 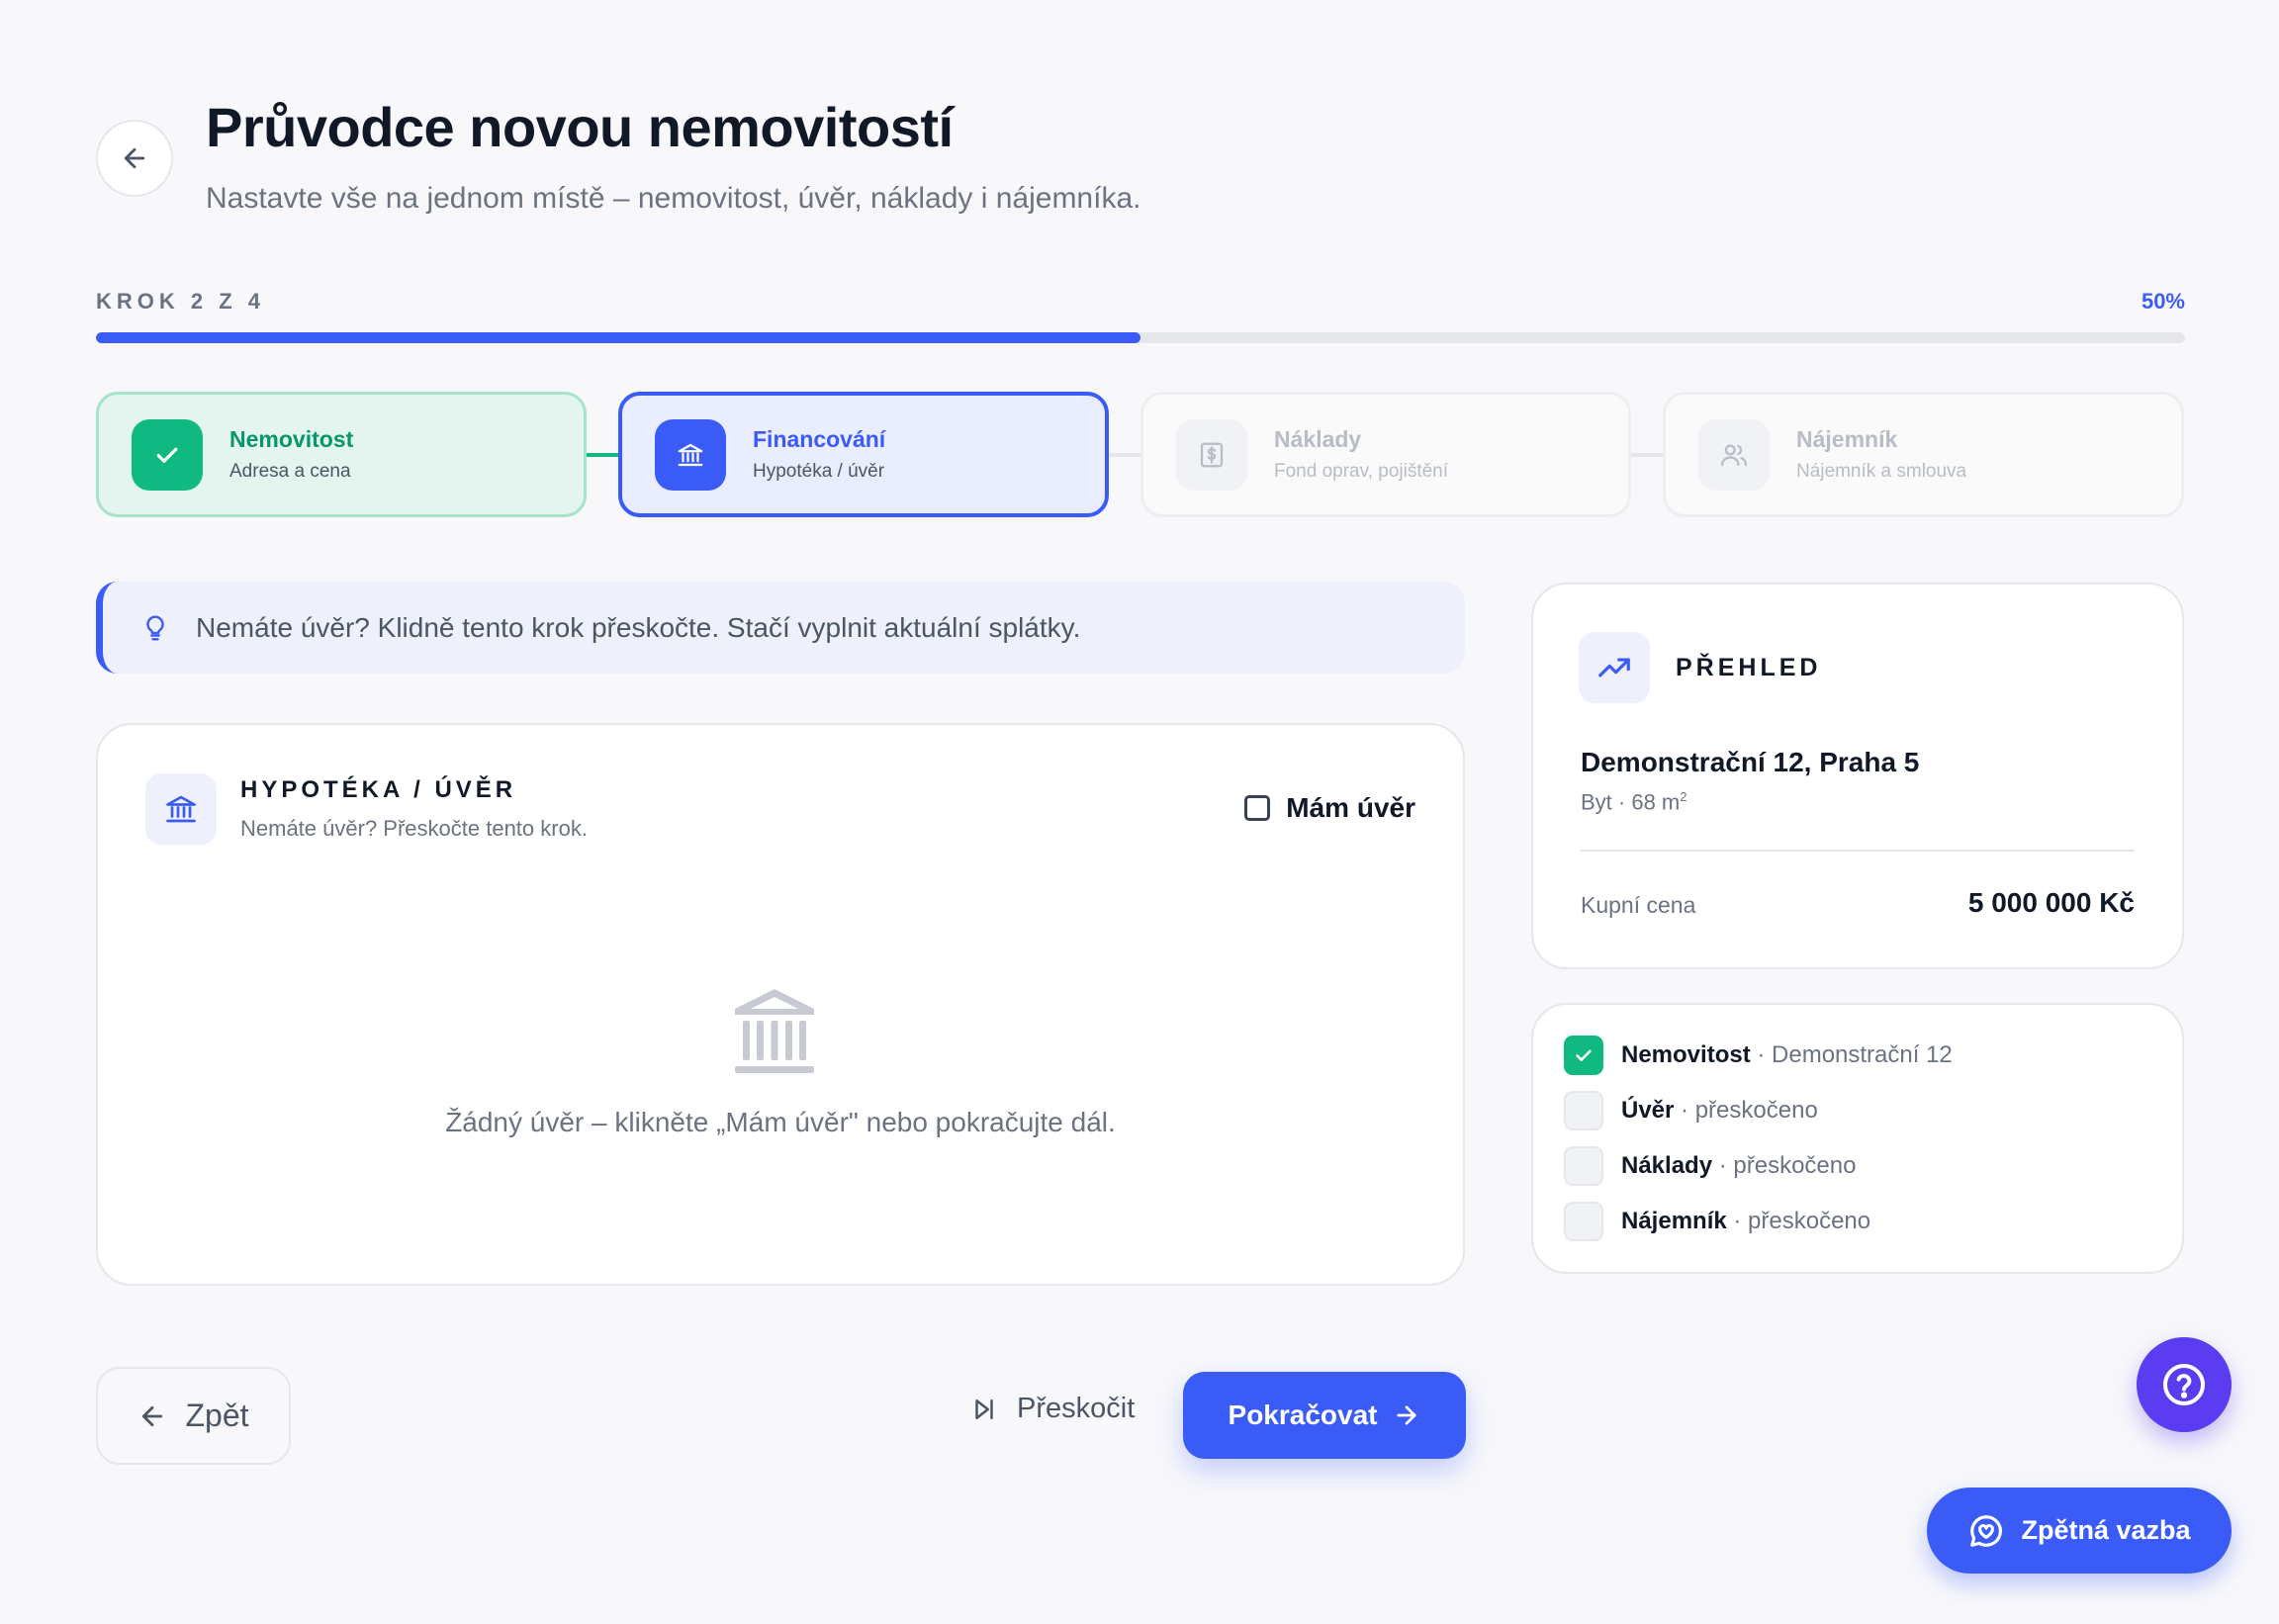 I want to click on step-desc: Hypotéka / úvěr, so click(x=819, y=471).